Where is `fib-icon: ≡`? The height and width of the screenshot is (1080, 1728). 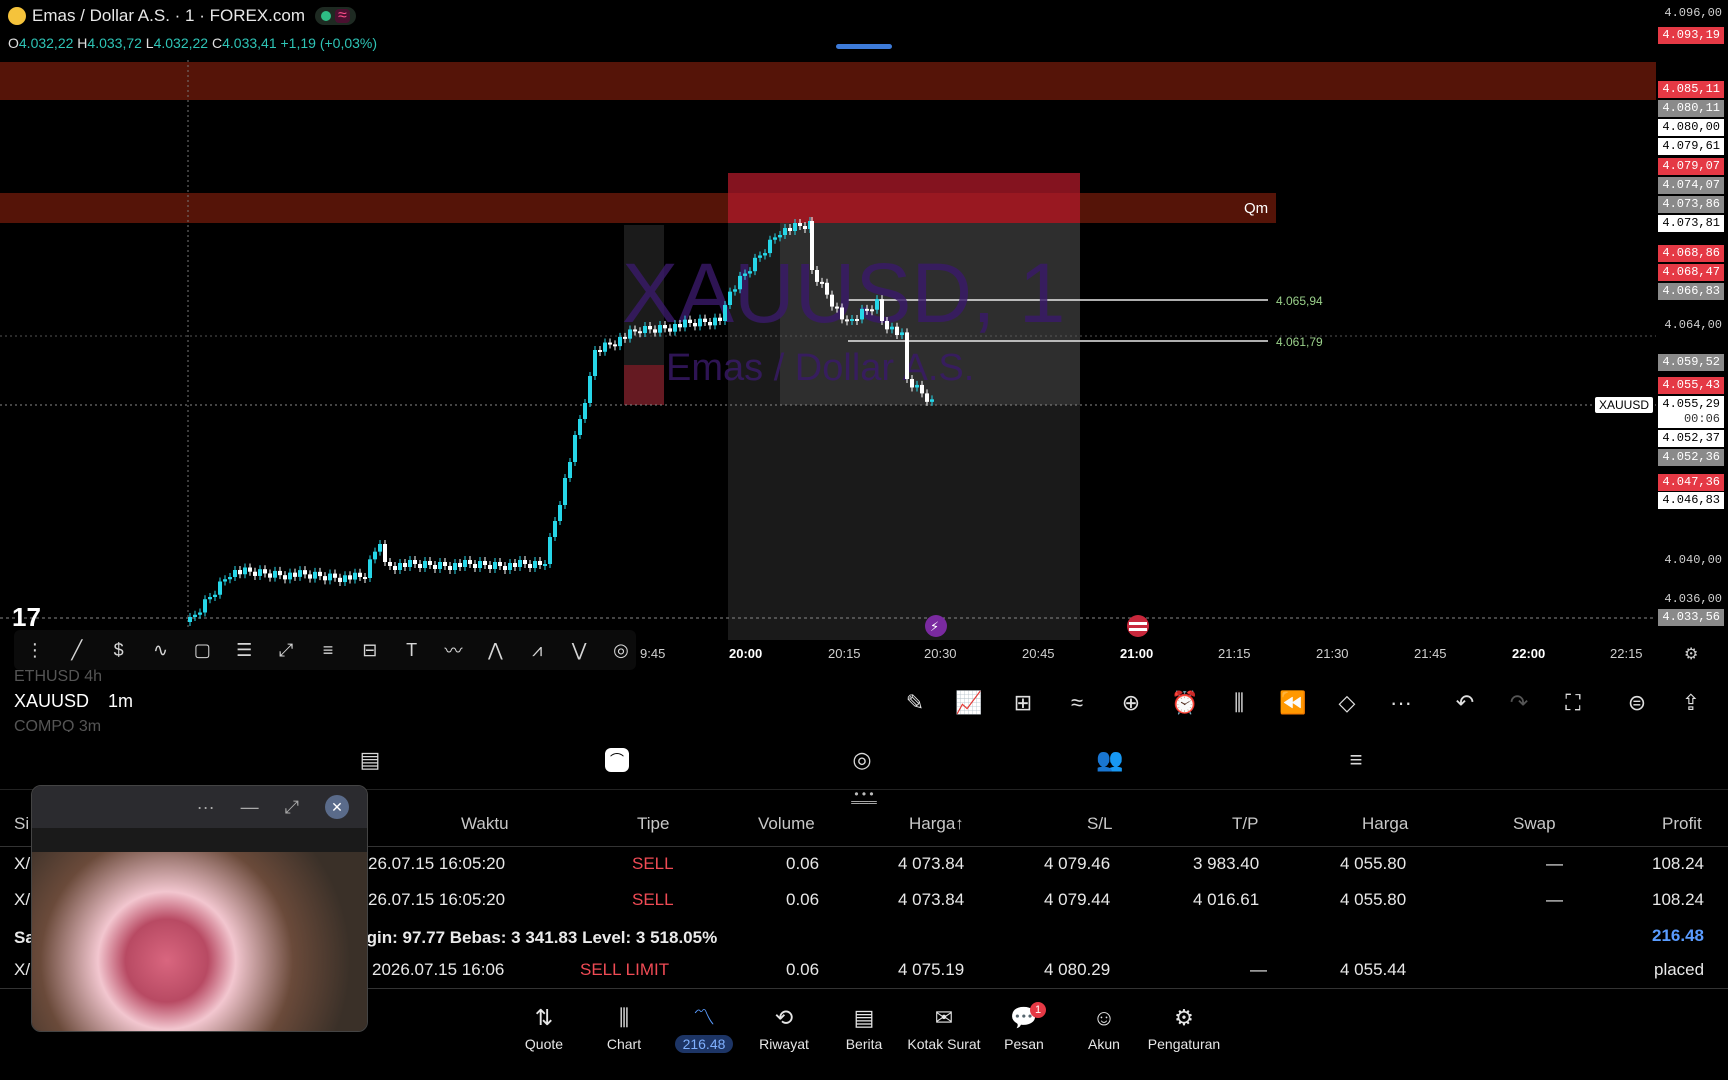 fib-icon: ≡ is located at coordinates (328, 650).